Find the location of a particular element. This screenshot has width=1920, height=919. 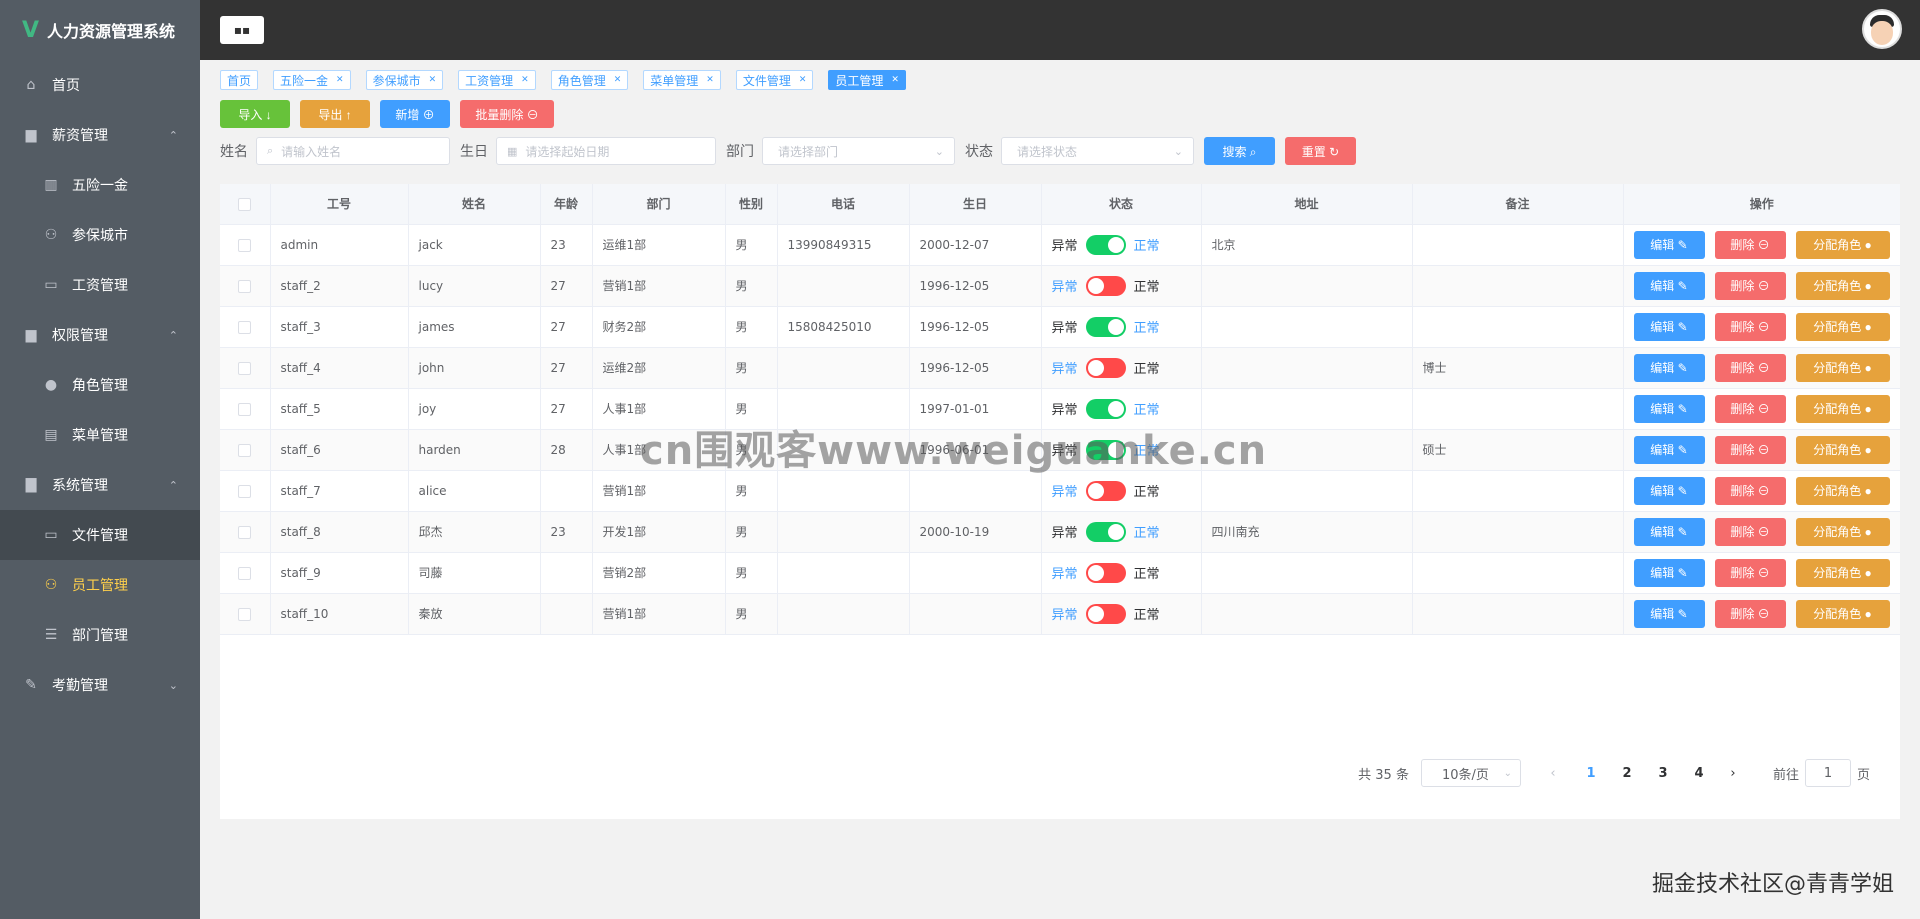

sidebar-item: ▆ 权限管理 ⌃ is located at coordinates (100, 335).